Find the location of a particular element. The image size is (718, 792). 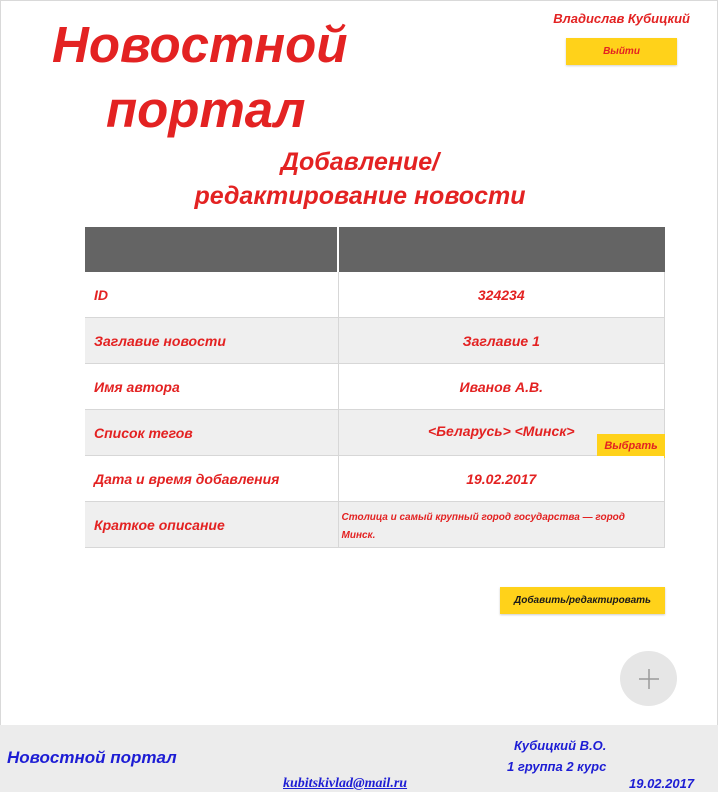

site-title-line1: Новостной is located at coordinates (200, 44).